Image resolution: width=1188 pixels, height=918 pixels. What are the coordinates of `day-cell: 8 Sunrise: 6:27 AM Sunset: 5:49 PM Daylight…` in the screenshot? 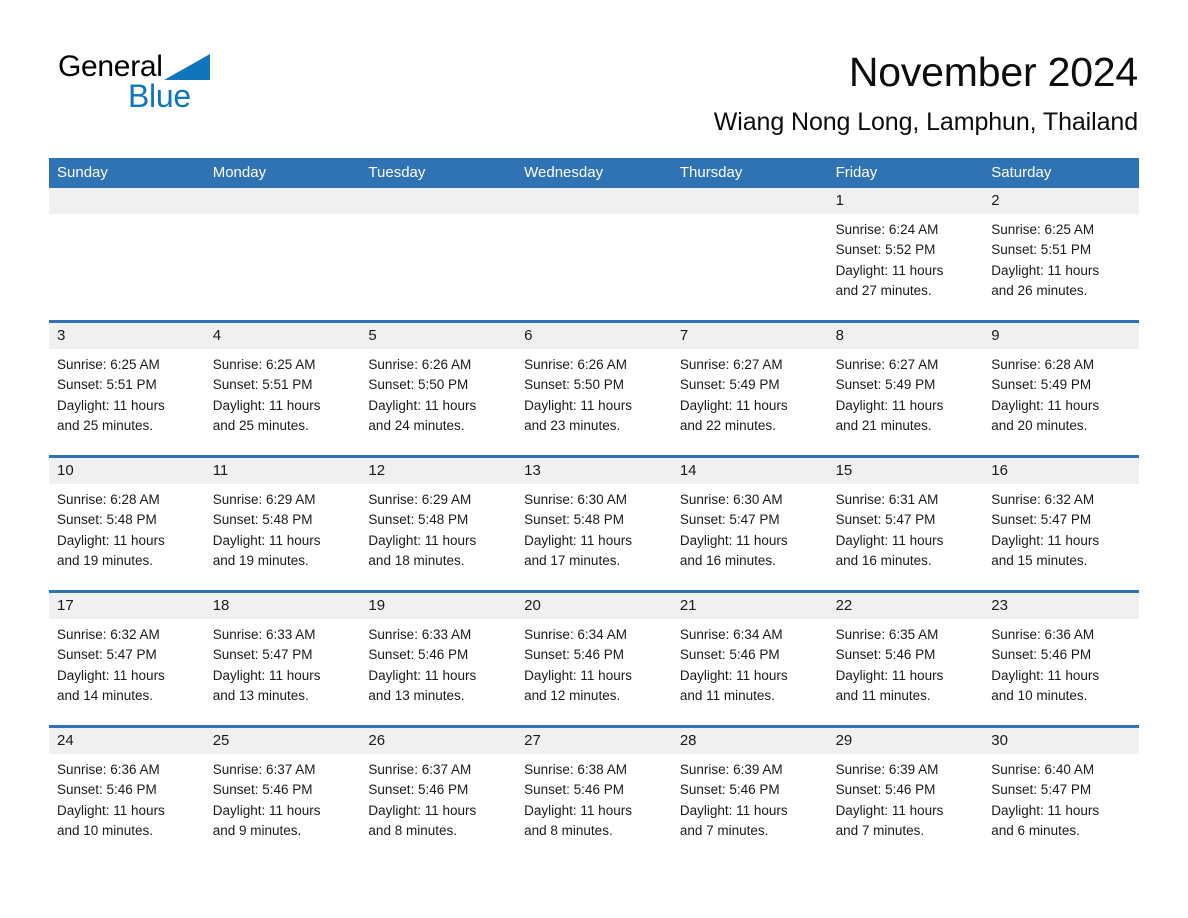 It's located at (905, 389).